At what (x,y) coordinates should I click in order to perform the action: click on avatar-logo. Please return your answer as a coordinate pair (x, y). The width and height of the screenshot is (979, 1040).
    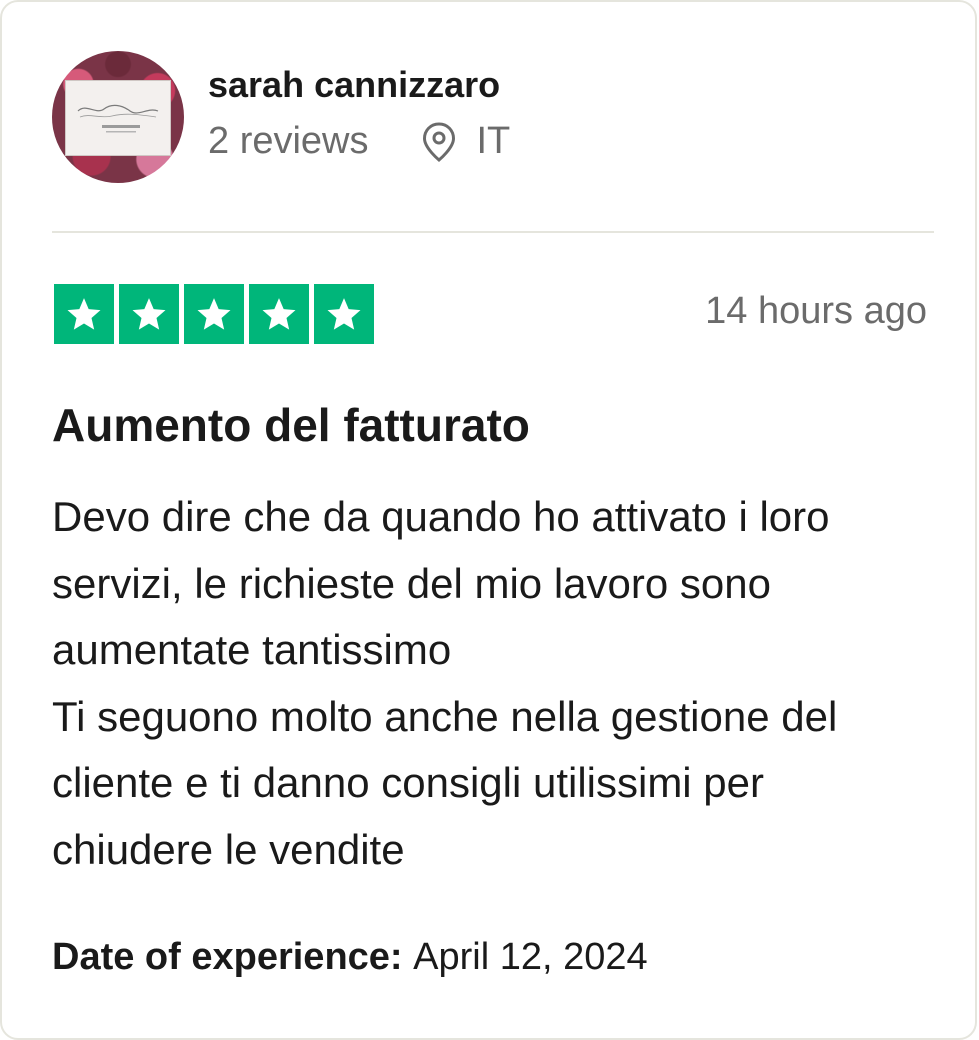
    Looking at the image, I should click on (118, 118).